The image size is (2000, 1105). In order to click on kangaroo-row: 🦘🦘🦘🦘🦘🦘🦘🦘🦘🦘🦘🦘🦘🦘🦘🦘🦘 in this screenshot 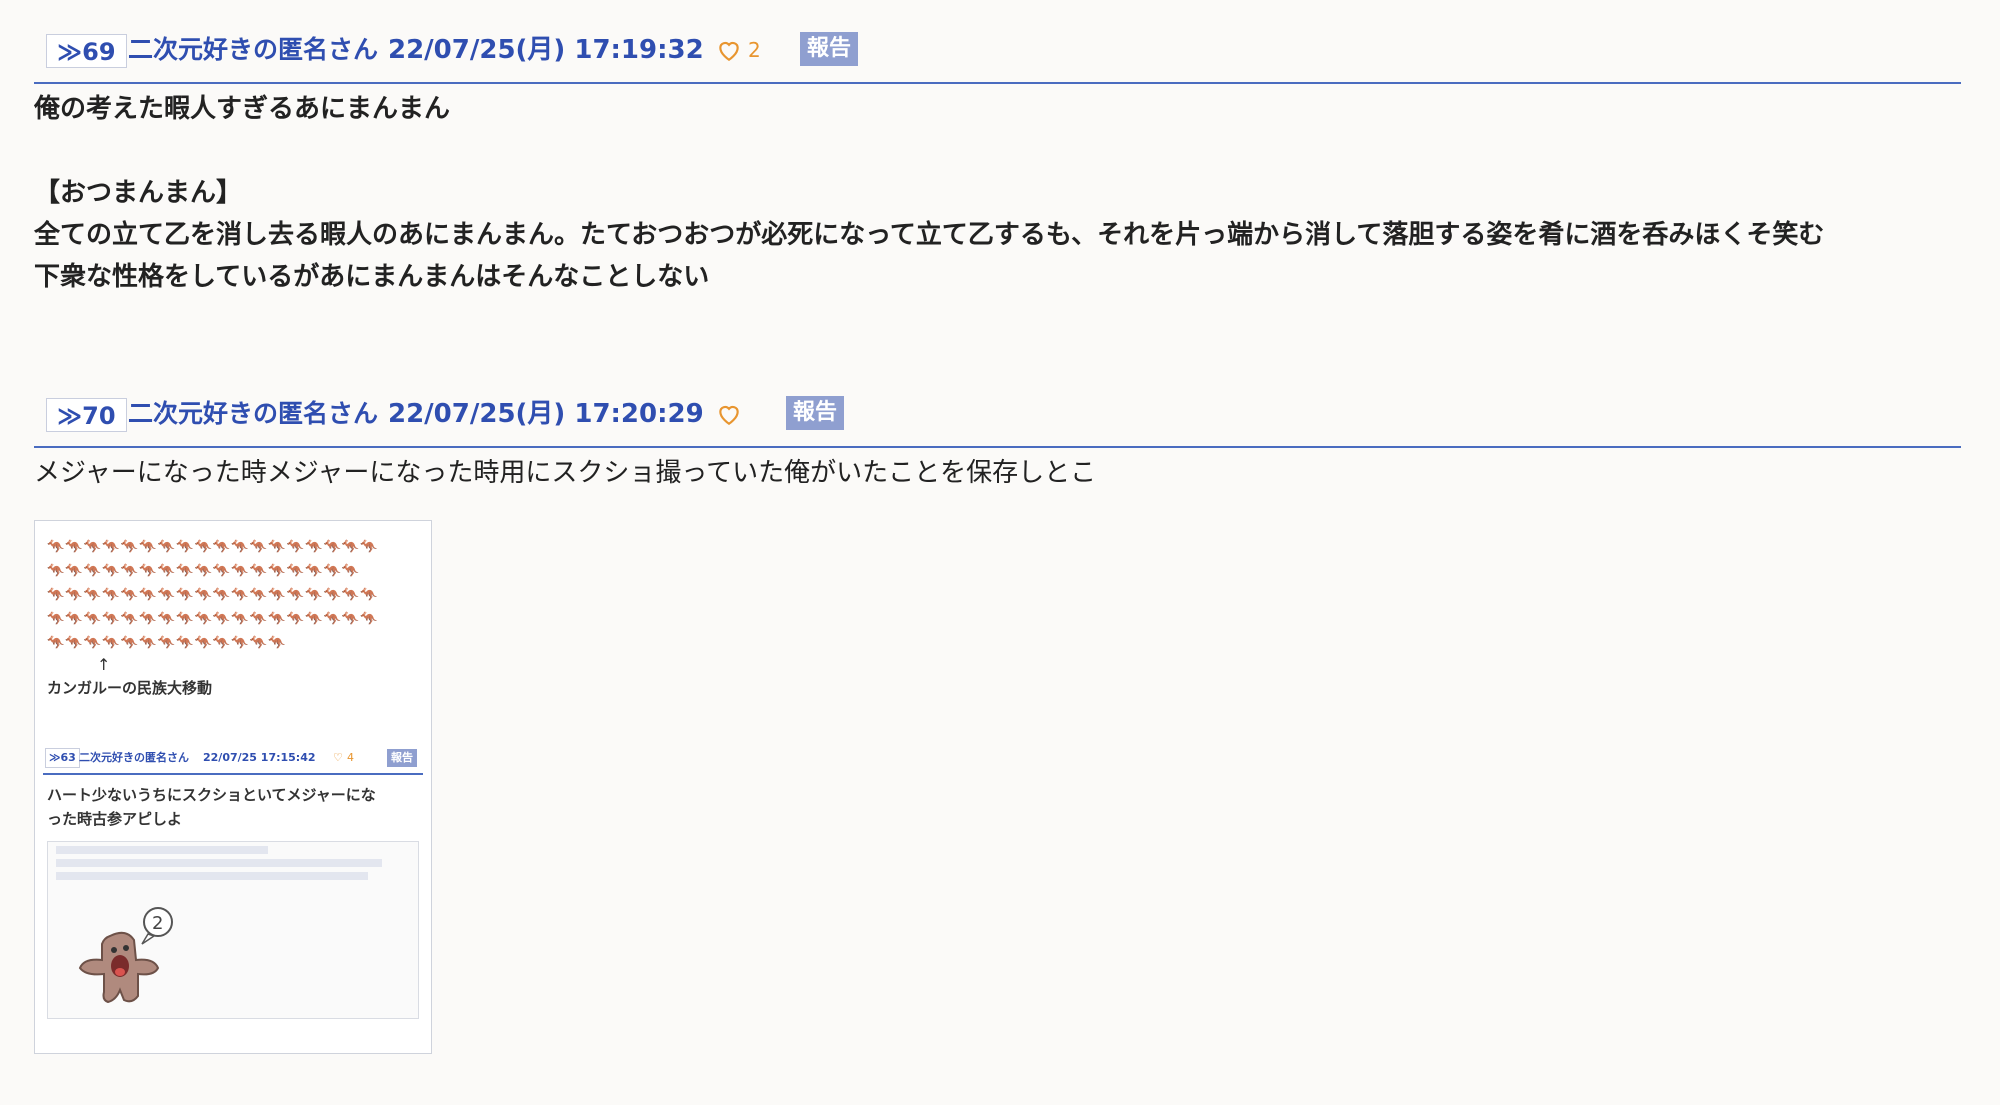, I will do `click(204, 571)`.